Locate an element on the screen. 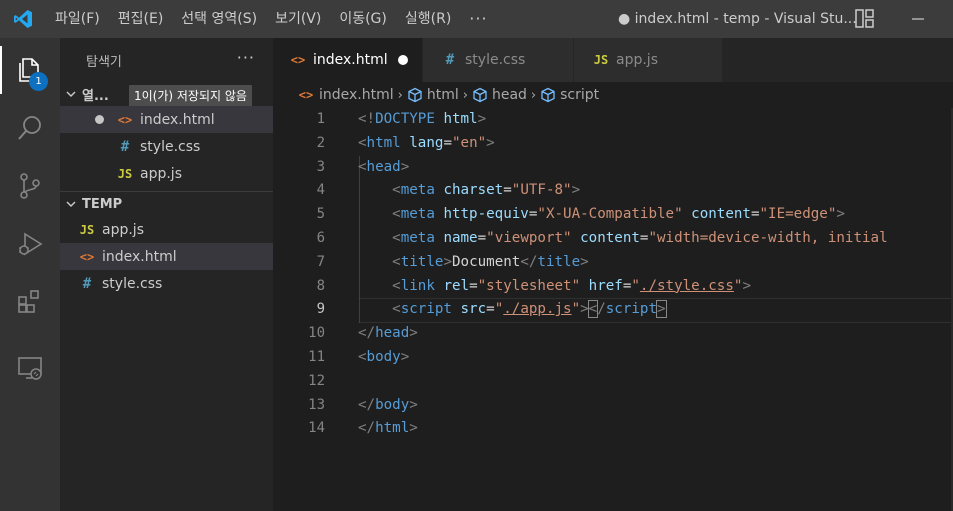 This screenshot has height=511, width=953. editor-tabs: <> index.html # style.css JS app.js is located at coordinates (613, 60).